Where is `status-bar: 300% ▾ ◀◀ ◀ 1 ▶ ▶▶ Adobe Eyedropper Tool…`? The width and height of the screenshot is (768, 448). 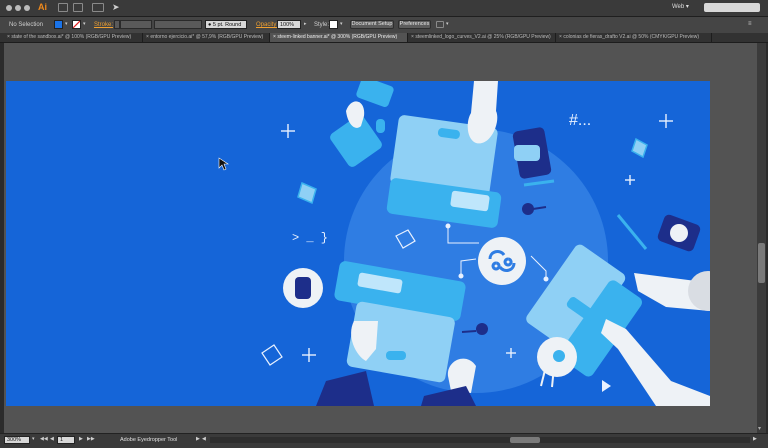 status-bar: 300% ▾ ◀◀ ◀ 1 ▶ ▶▶ Adobe Eyedropper Tool… is located at coordinates (384, 440).